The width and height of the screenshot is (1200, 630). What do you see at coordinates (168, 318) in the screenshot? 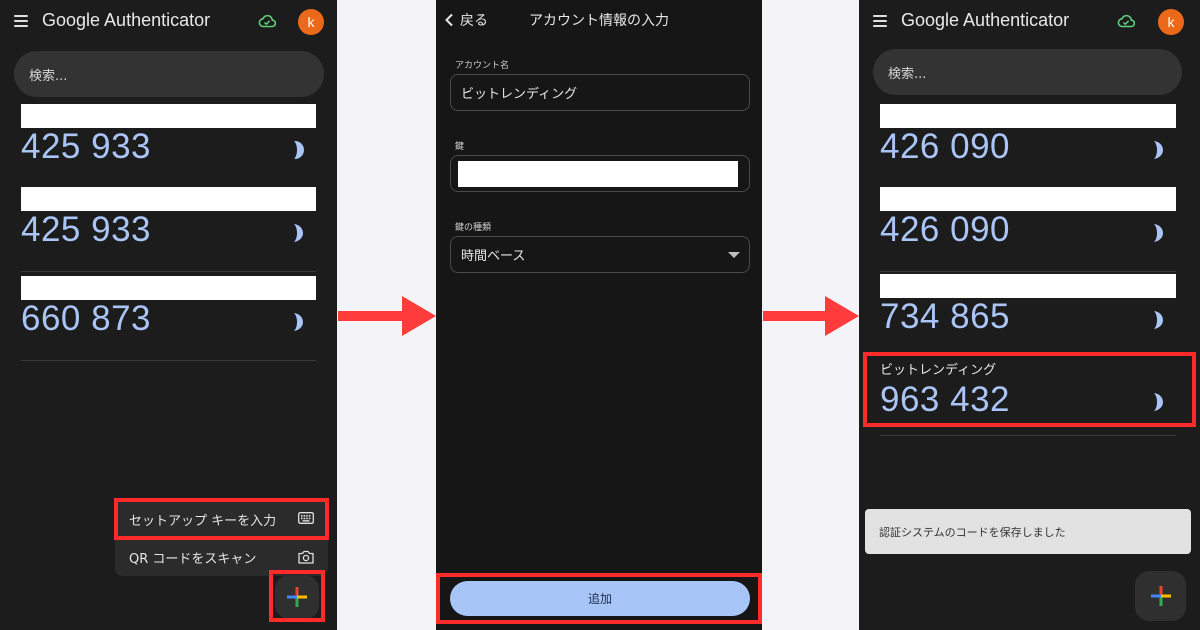
I see `account-item: 660 873` at bounding box center [168, 318].